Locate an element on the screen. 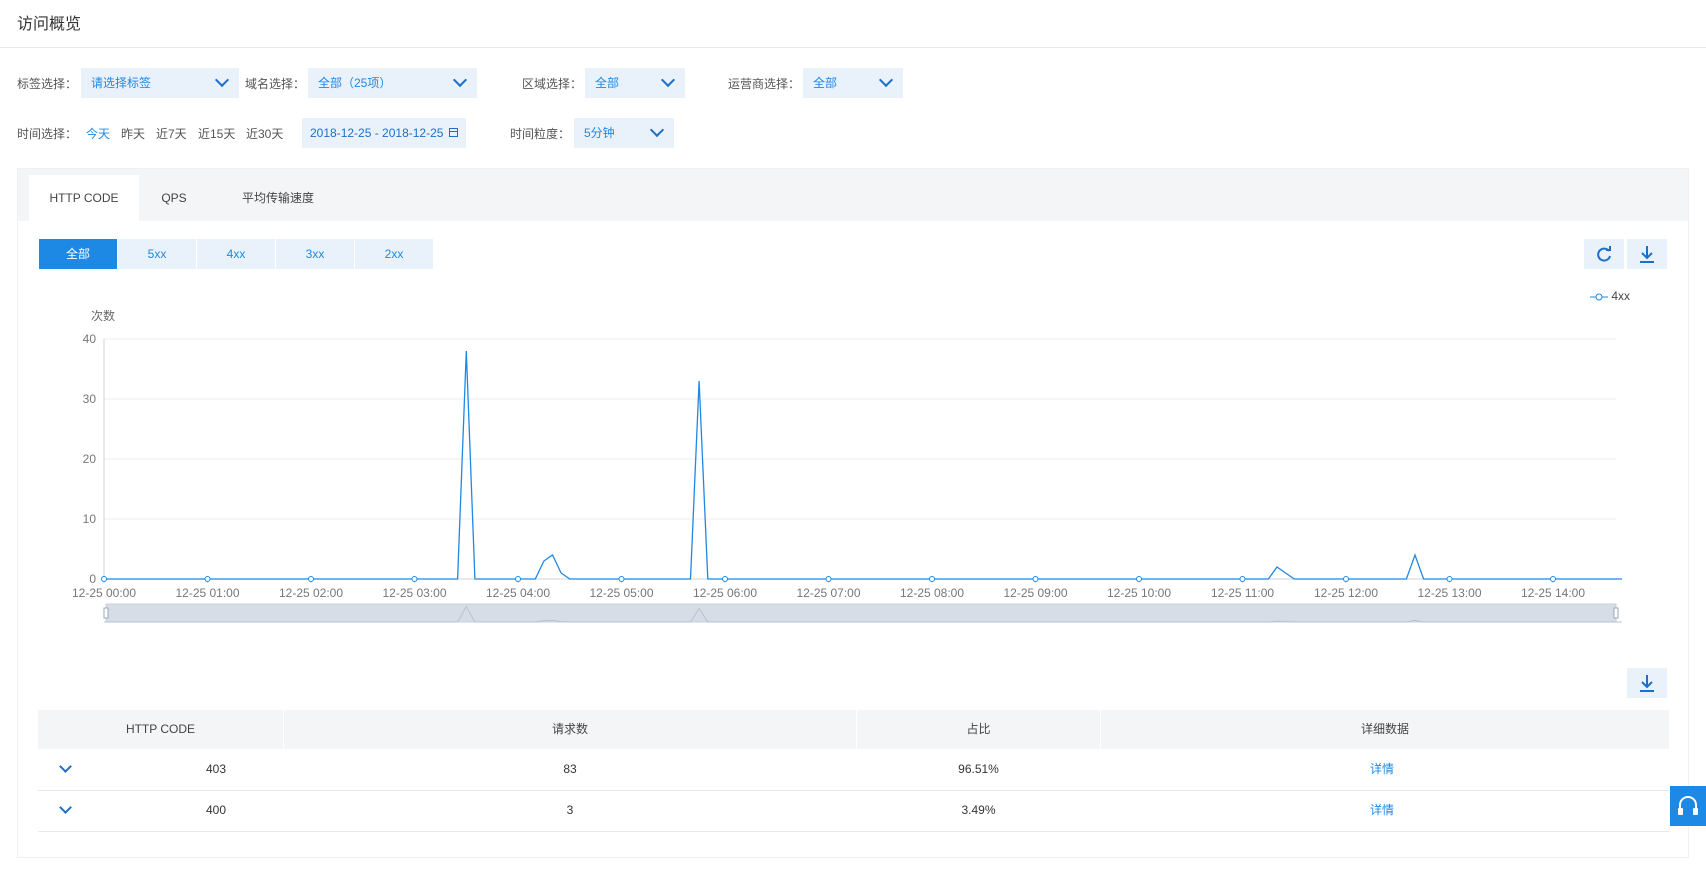 This screenshot has width=1706, height=869. cell-ratio: 3.49% is located at coordinates (978, 810).